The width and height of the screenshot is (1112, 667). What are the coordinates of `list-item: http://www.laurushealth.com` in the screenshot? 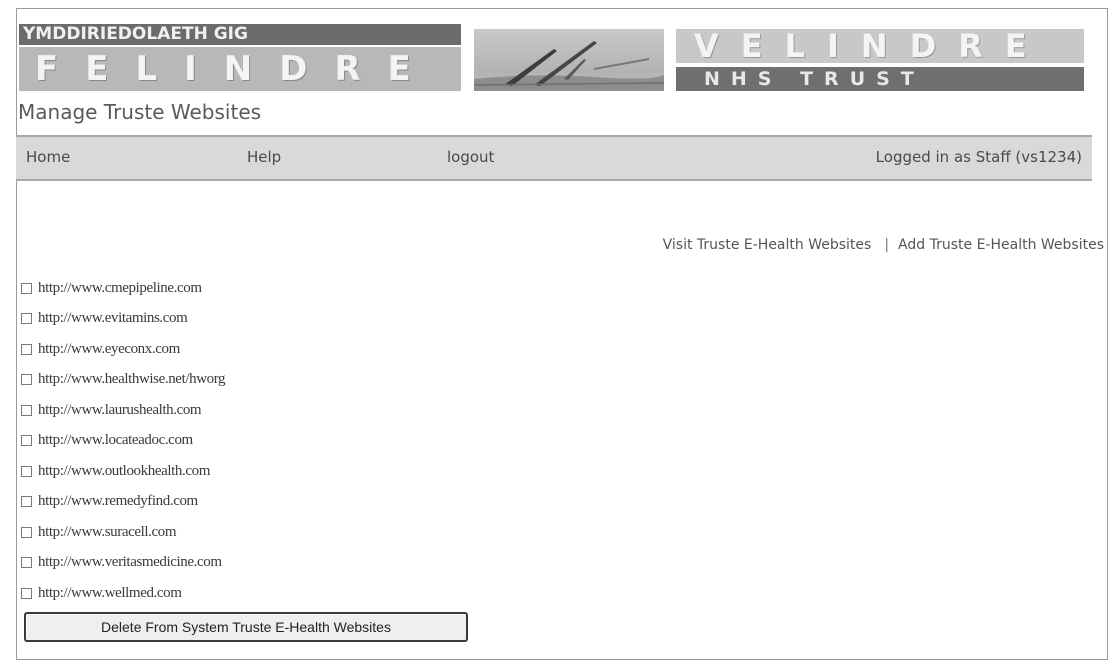 It's located at (123, 410).